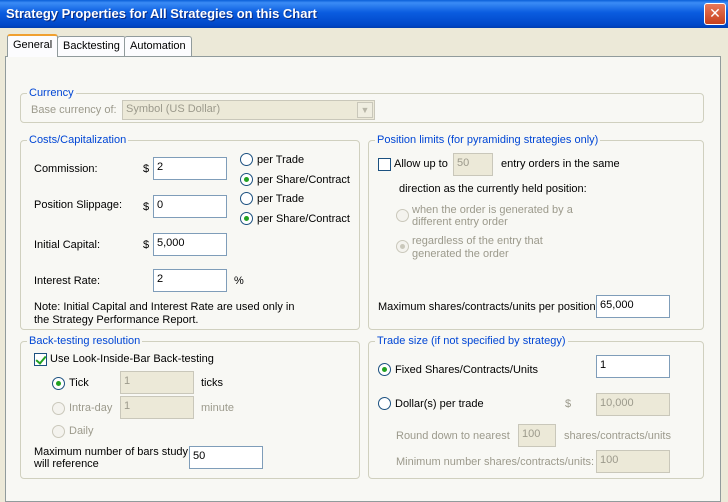 The height and width of the screenshot is (502, 728). What do you see at coordinates (58, 431) in the screenshot?
I see `daily-radio` at bounding box center [58, 431].